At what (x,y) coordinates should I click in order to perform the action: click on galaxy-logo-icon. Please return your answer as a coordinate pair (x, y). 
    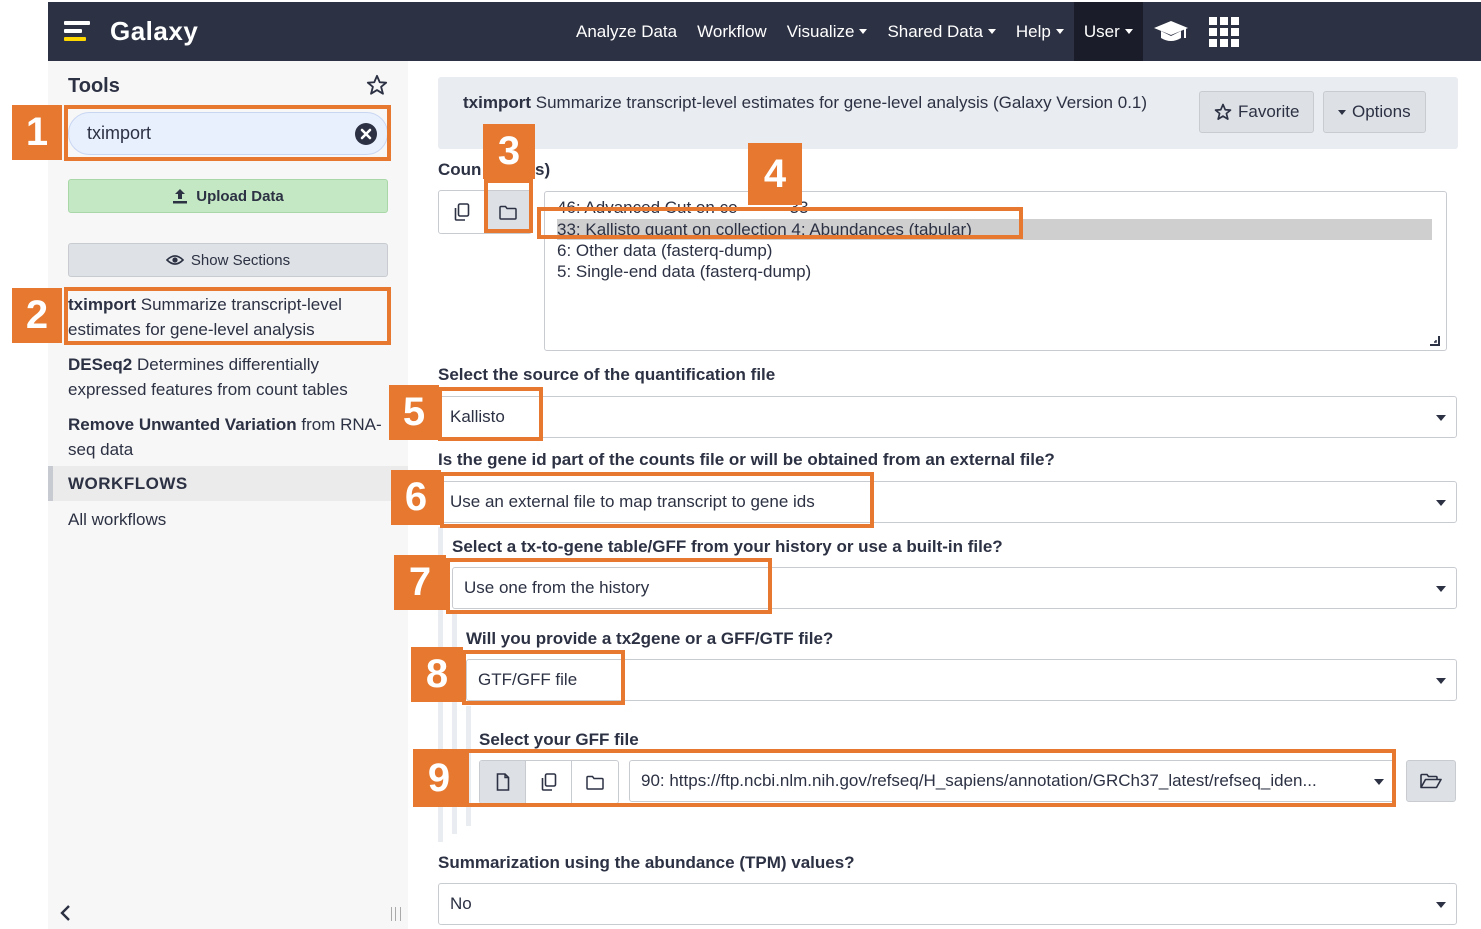
    Looking at the image, I should click on (80, 31).